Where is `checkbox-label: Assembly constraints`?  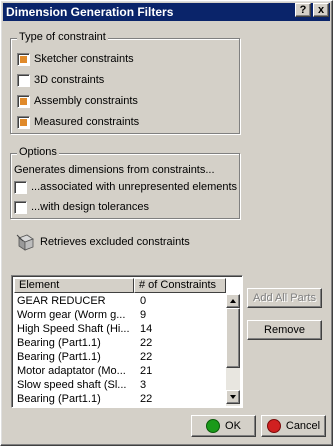 checkbox-label: Assembly constraints is located at coordinates (86, 101).